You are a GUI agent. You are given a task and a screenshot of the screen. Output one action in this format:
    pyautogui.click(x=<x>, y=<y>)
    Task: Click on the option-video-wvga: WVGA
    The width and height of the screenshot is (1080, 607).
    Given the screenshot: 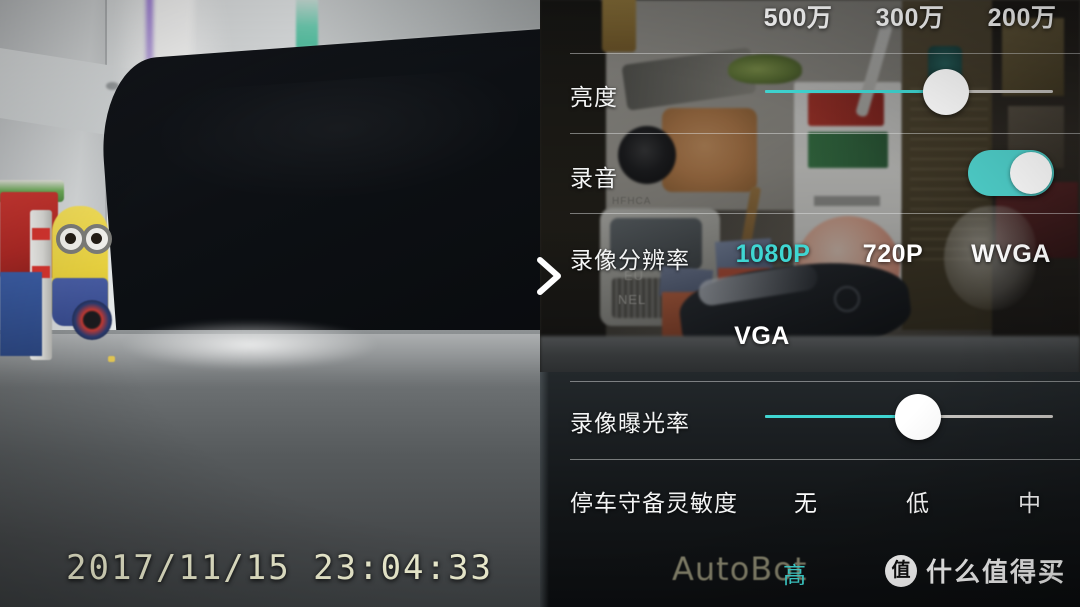 What is the action you would take?
    pyautogui.click(x=1011, y=254)
    